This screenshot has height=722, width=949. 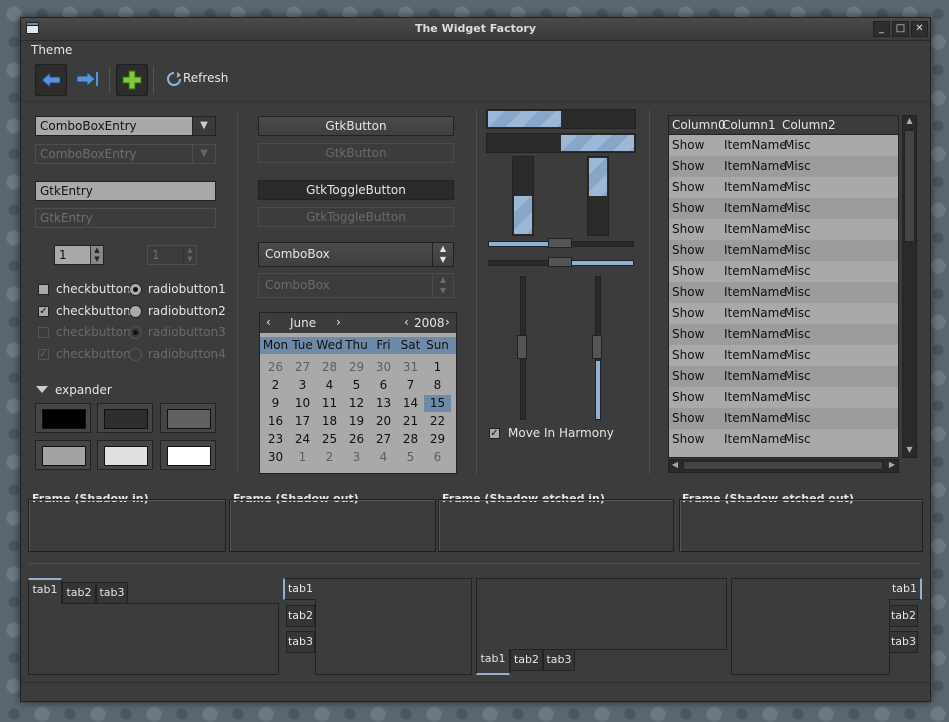 What do you see at coordinates (45, 591) in the screenshot?
I see `notebook-top-tab1: tab1` at bounding box center [45, 591].